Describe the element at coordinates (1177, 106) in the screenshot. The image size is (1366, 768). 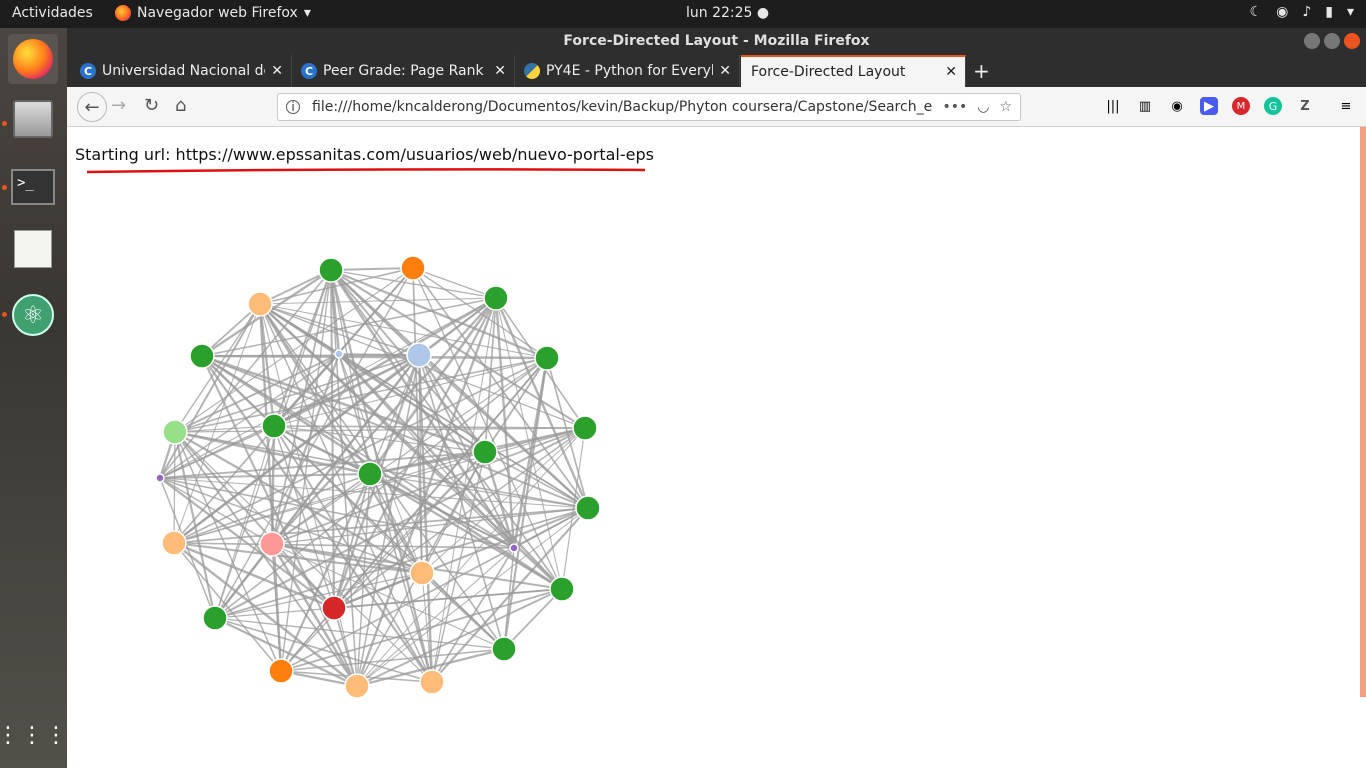
I see `account-icon: ◉` at that location.